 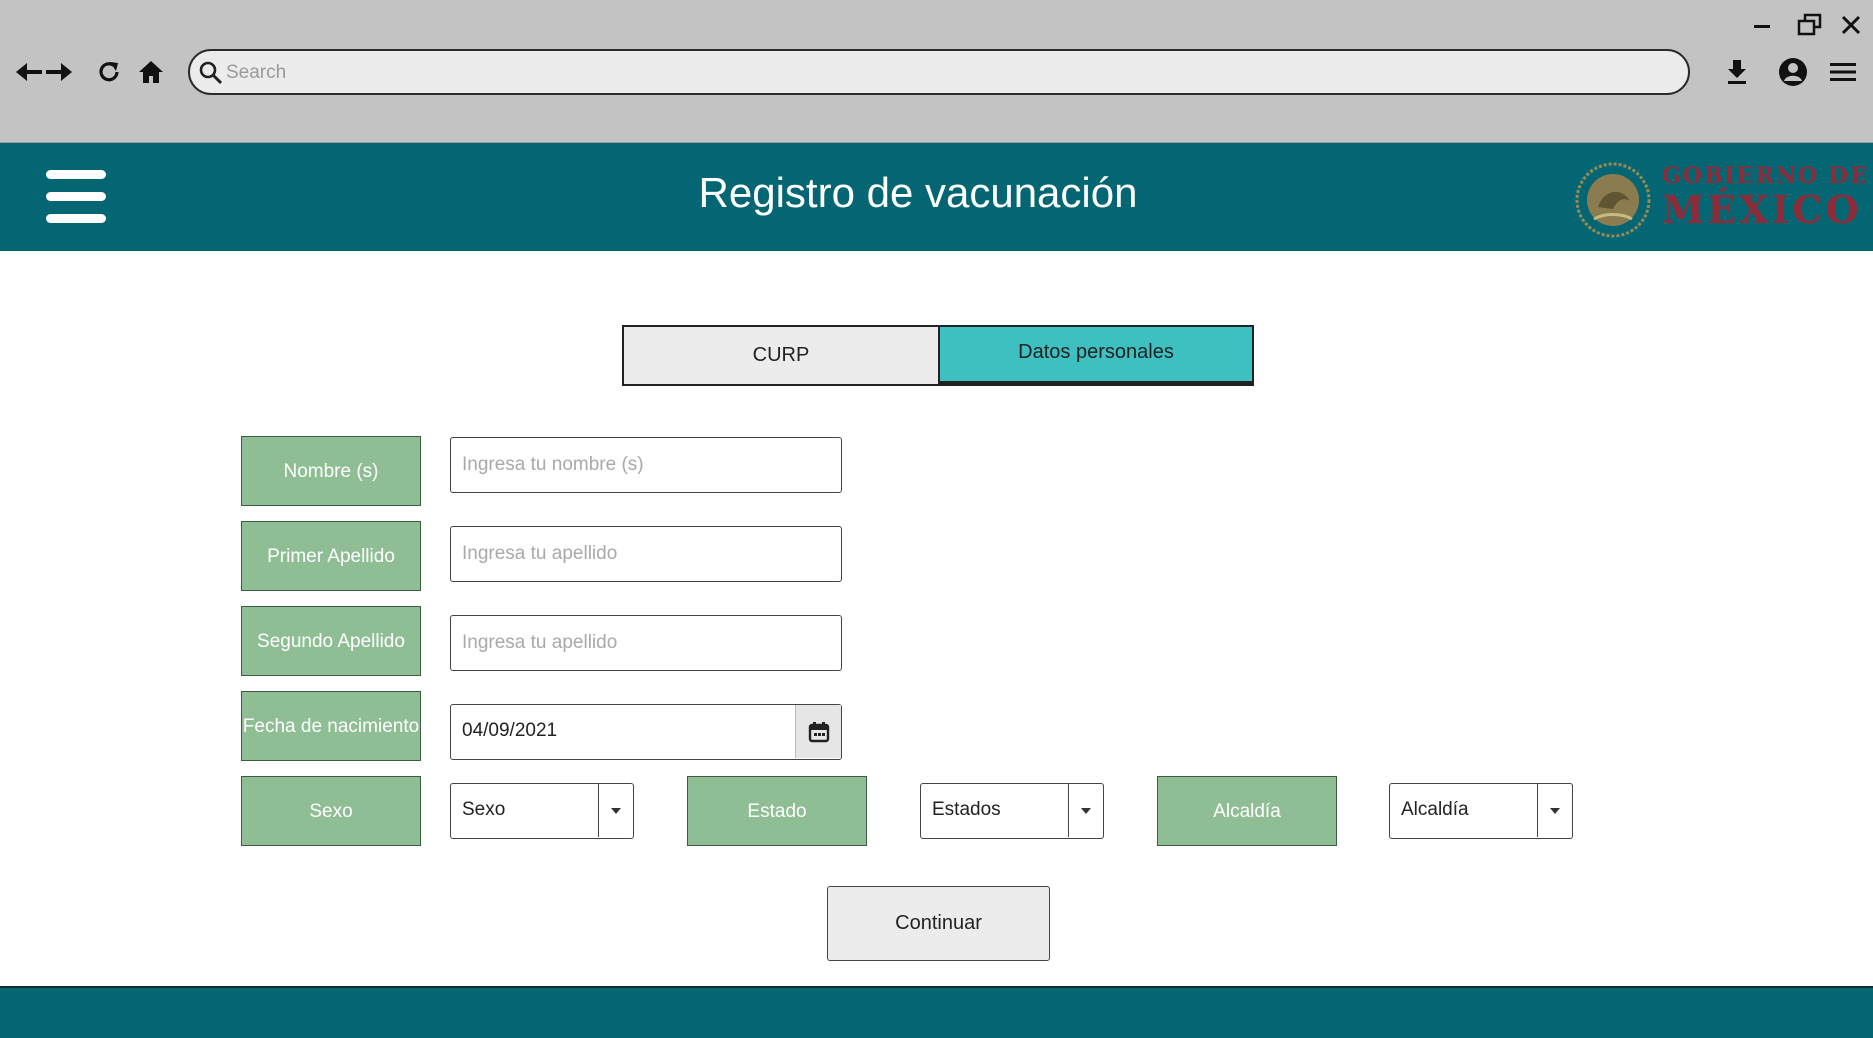 I want to click on segundo-apellido-label: Segundo Apellido, so click(x=331, y=641).